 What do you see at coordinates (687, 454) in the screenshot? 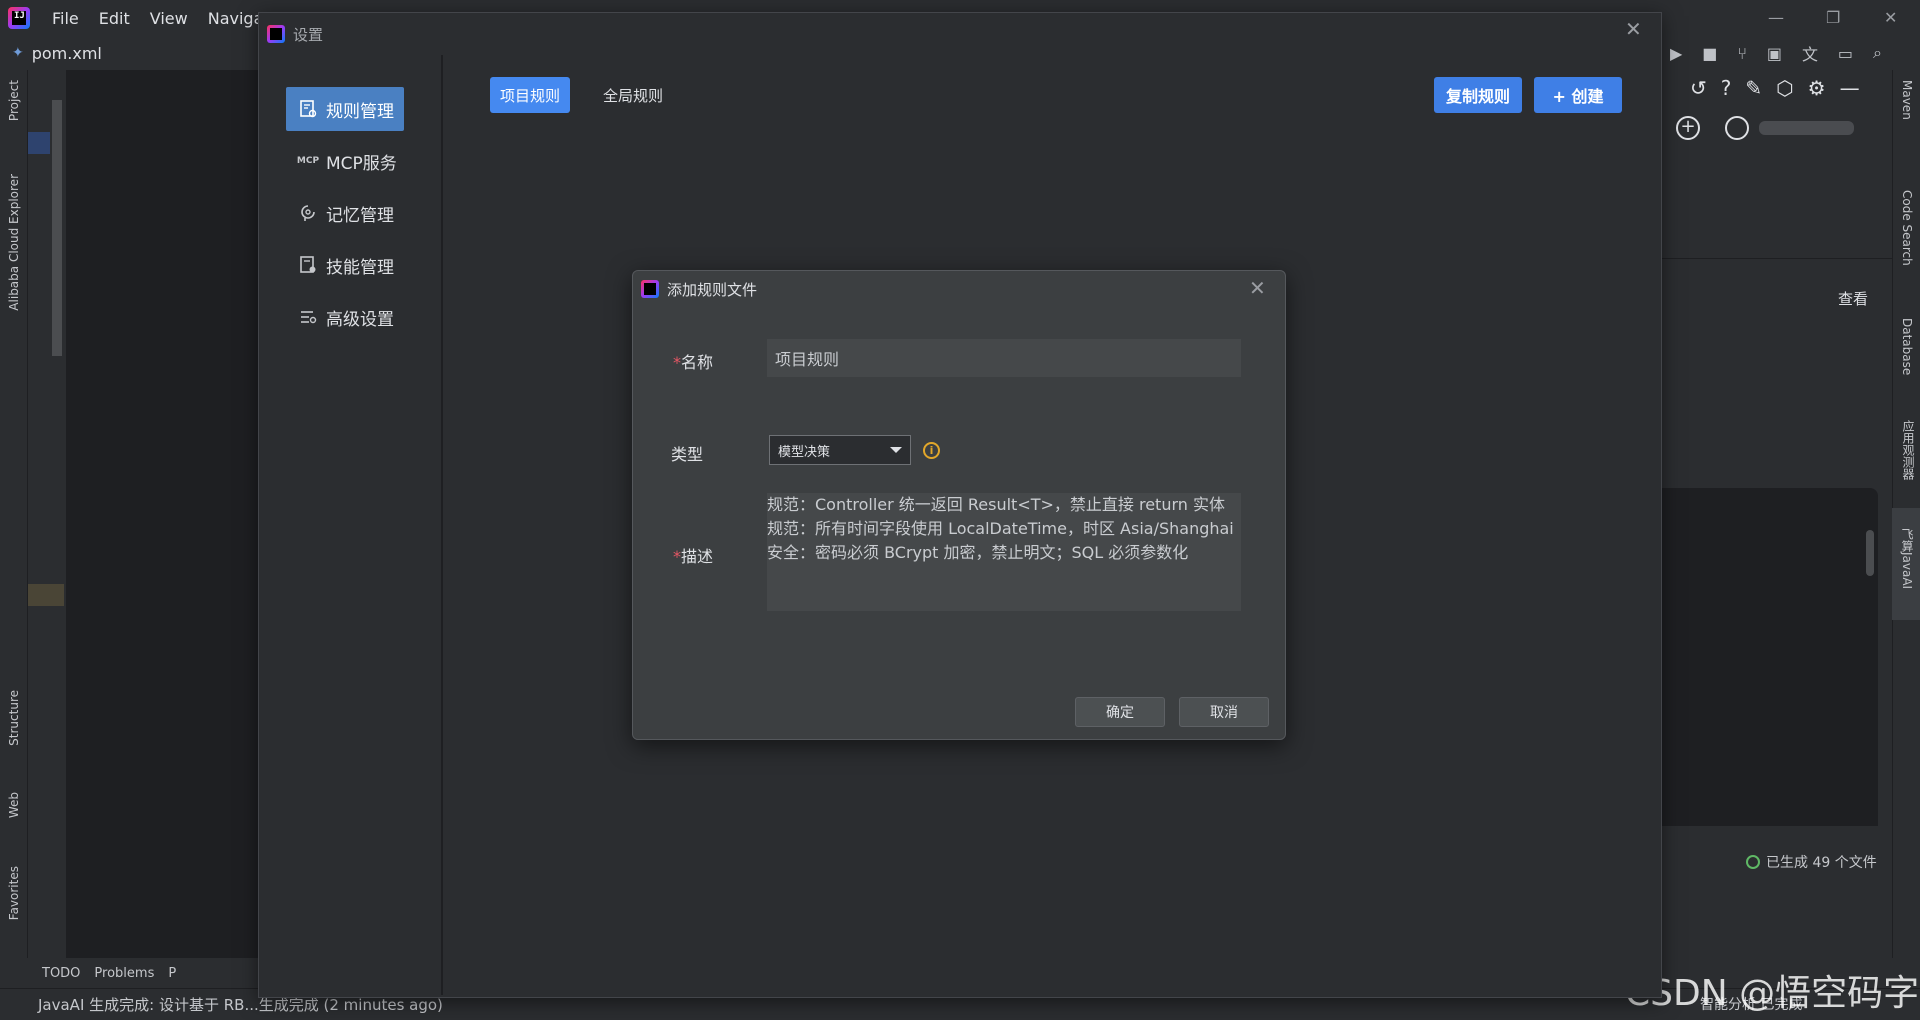
I see `type-label: 类型` at bounding box center [687, 454].